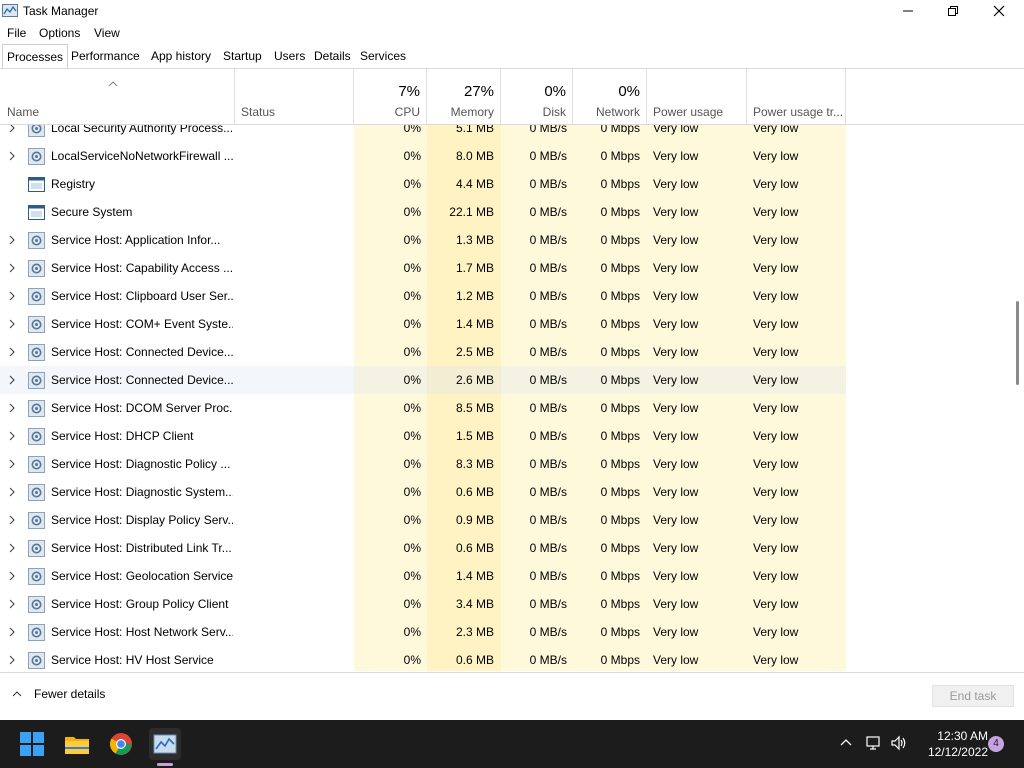 This screenshot has height=768, width=1024. I want to click on tab-users: Users, so click(289, 56).